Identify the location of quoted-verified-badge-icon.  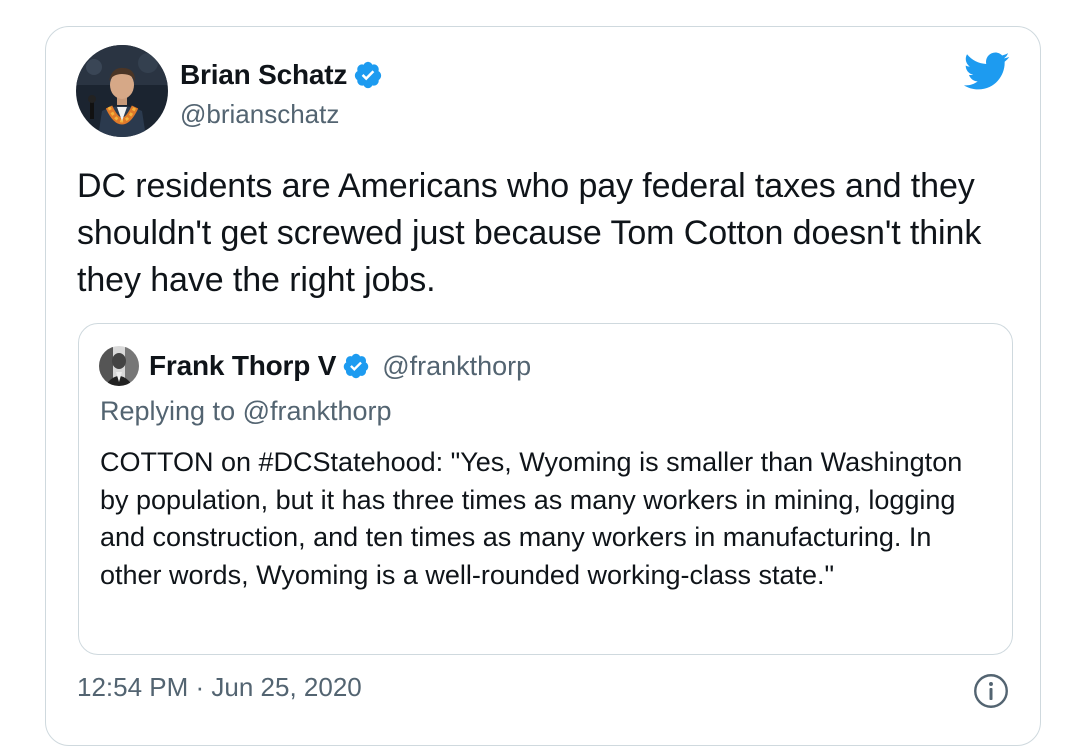
(356, 366).